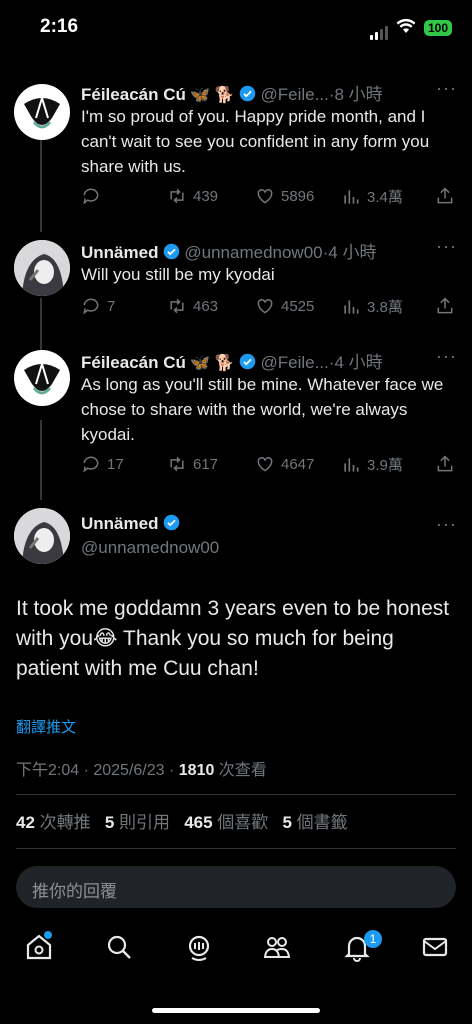 This screenshot has height=1024, width=472. I want to click on communities-icon, so click(277, 947).